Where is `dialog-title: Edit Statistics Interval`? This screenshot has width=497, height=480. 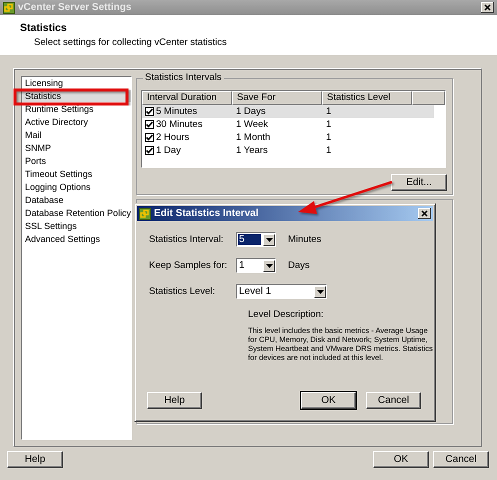
dialog-title: Edit Statistics Interval is located at coordinates (207, 213).